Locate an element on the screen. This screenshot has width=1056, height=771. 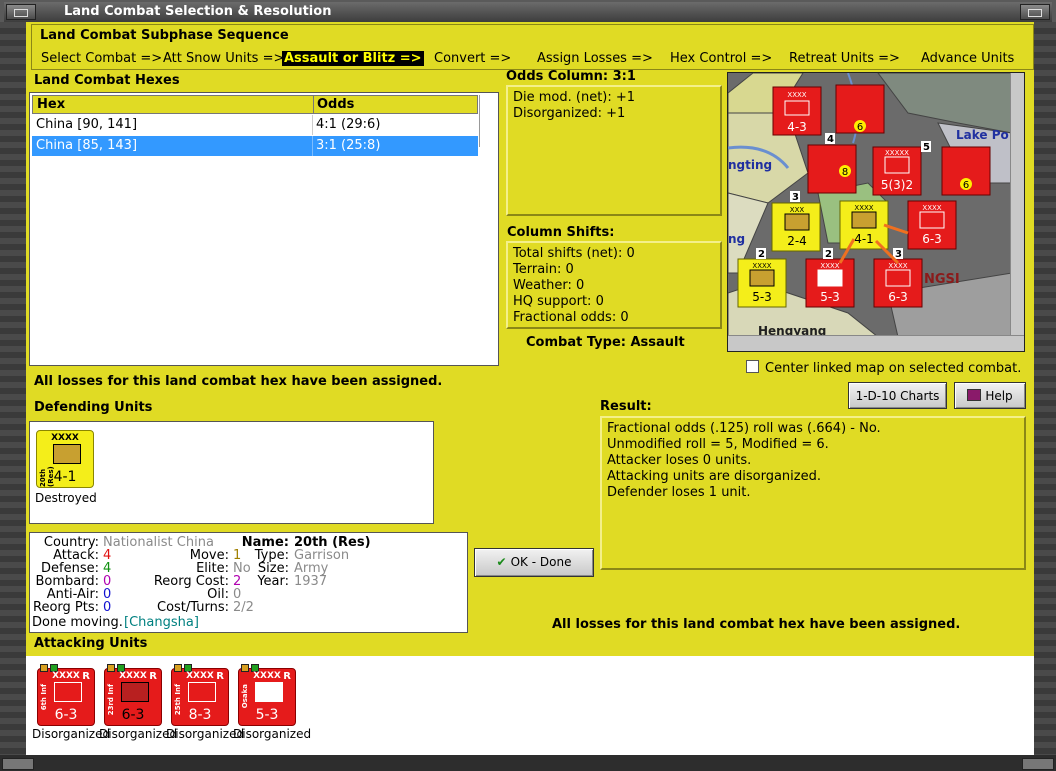
result-line: Defender loses 1 unit. is located at coordinates (679, 492).